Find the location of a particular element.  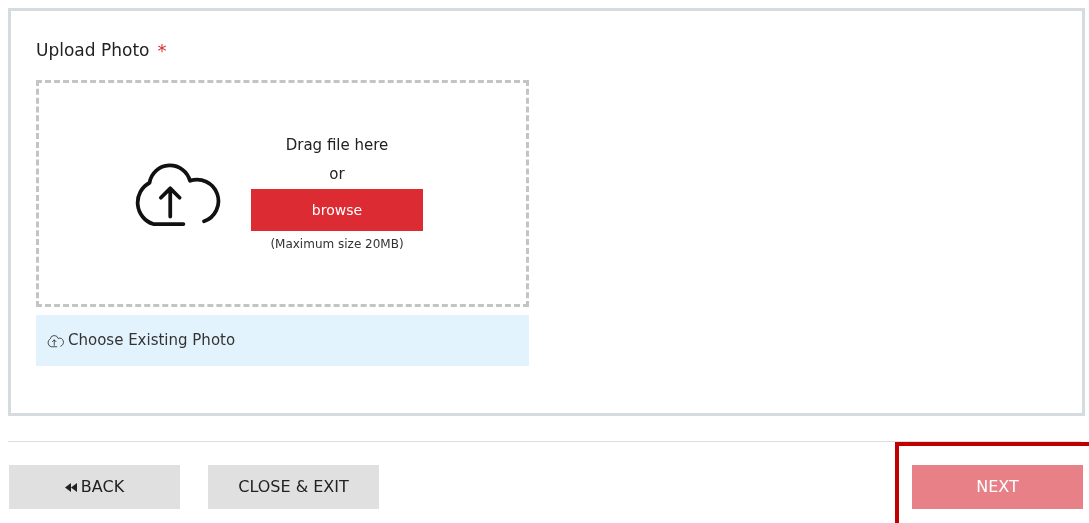

browse-button: browse is located at coordinates (337, 210).